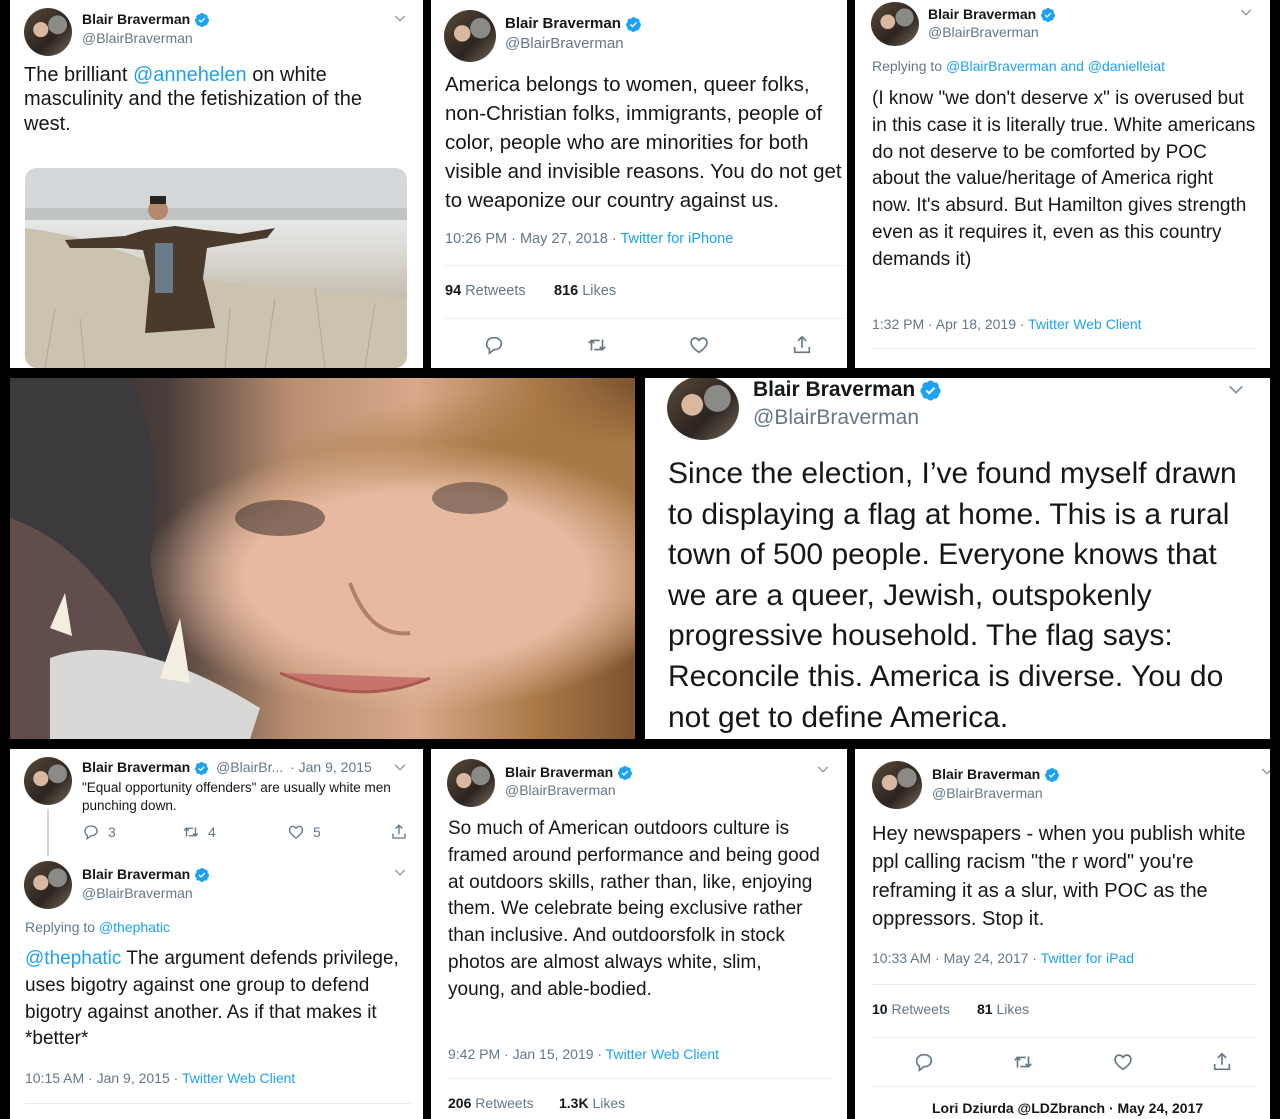 This screenshot has width=1280, height=1119. I want to click on timestamp-text: 10:26 PM · May 27, 2018 ·, so click(532, 239).